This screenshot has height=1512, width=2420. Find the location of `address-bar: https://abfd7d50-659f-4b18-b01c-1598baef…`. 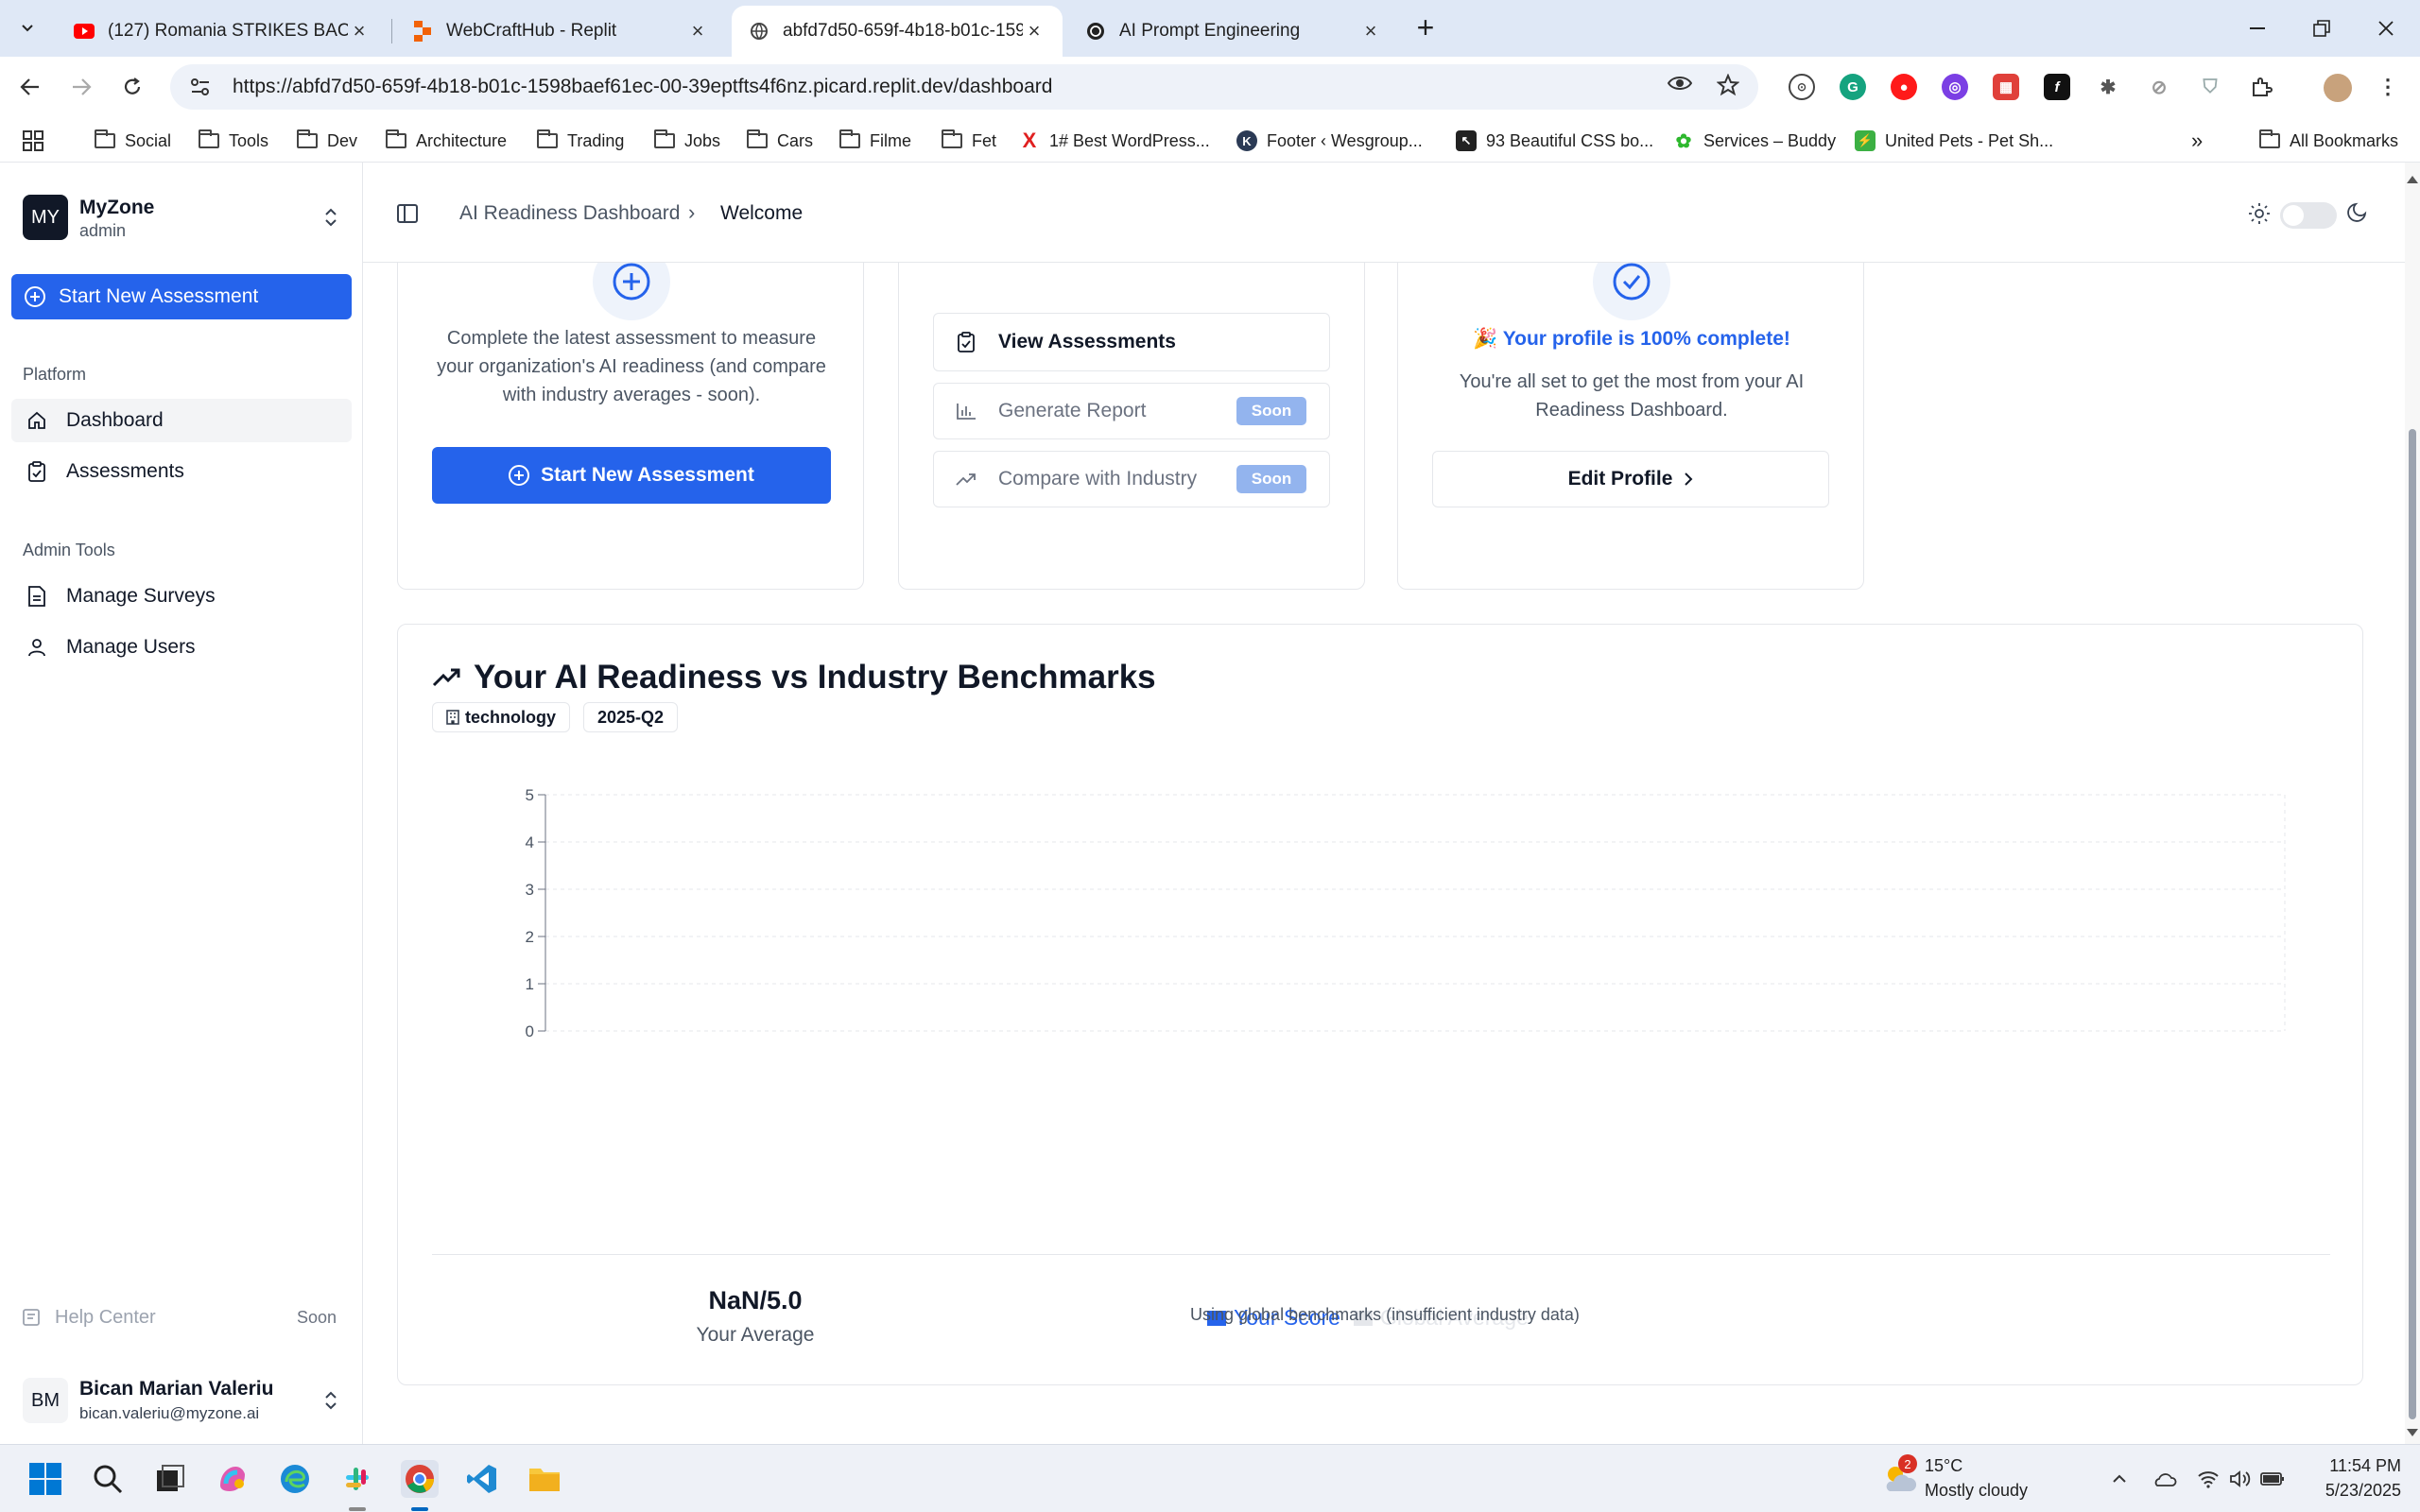

address-bar: https://abfd7d50-659f-4b18-b01c-1598baef… is located at coordinates (964, 87).